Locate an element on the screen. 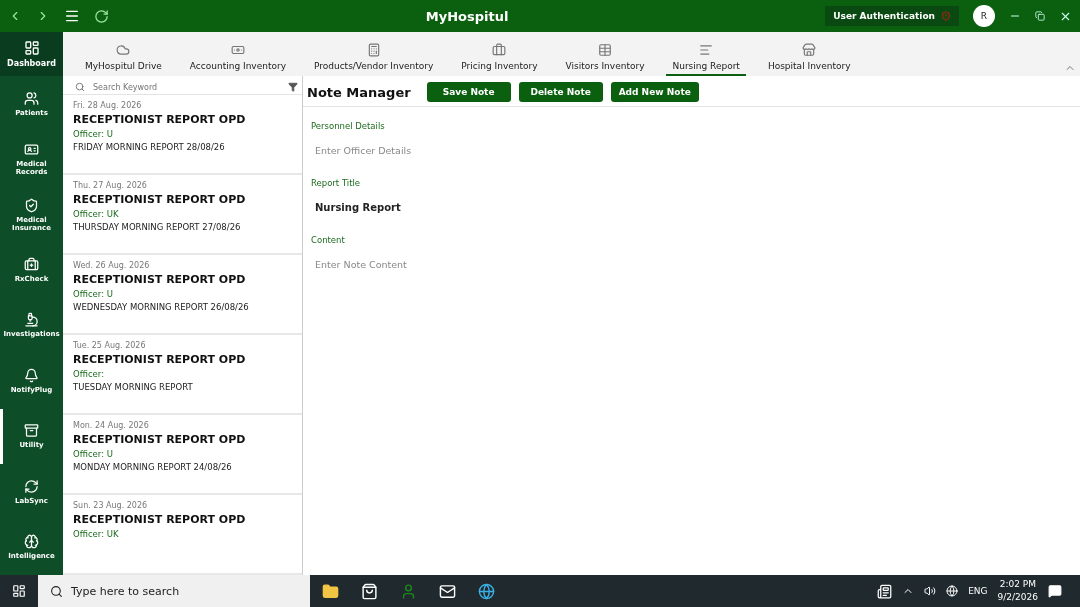 This screenshot has height=607, width=1080. people-icon is located at coordinates (31, 98).